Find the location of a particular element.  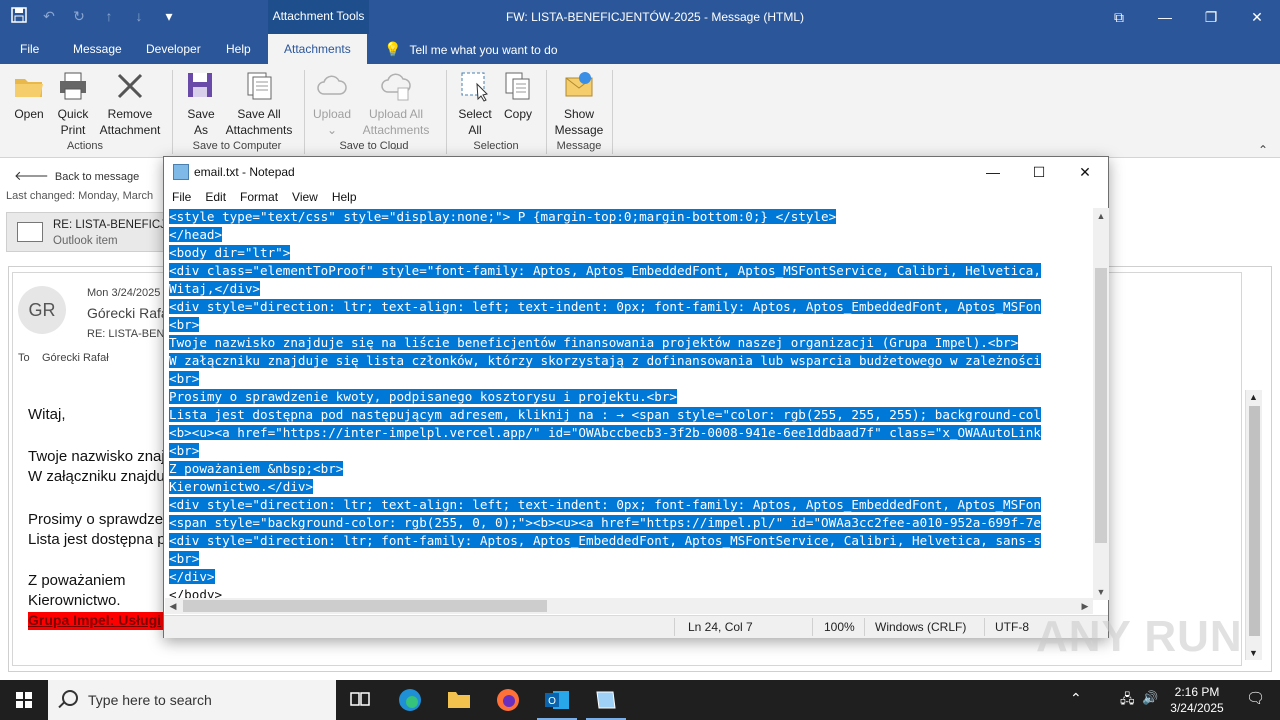

task-view-icon is located at coordinates (360, 699).